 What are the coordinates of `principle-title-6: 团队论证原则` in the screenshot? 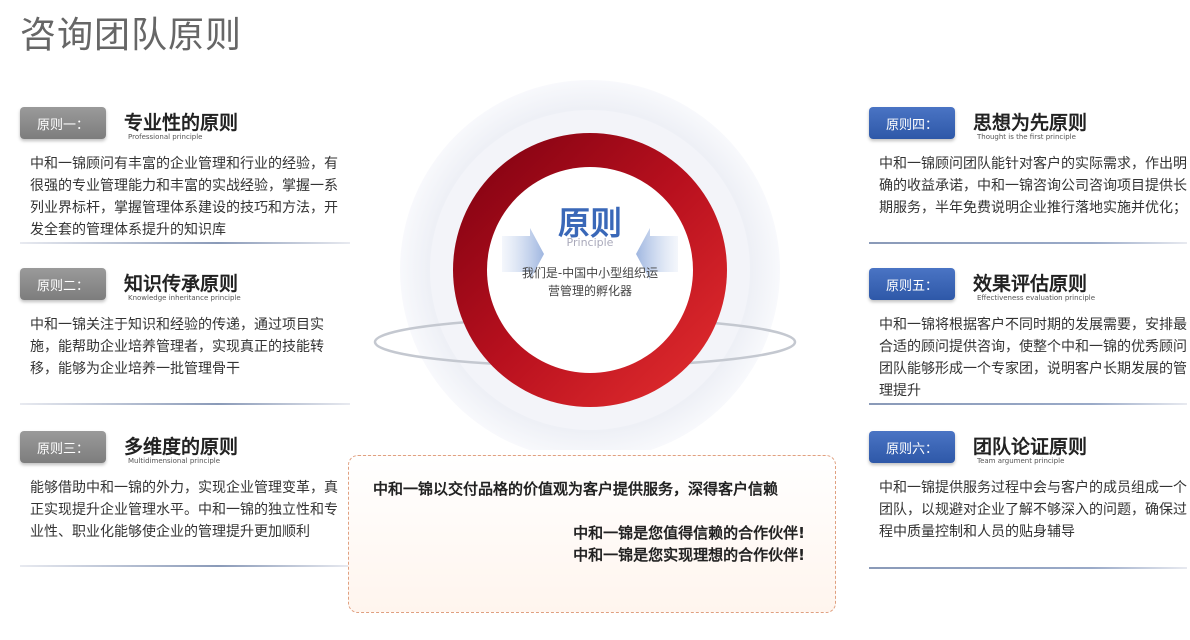 It's located at (1030, 447).